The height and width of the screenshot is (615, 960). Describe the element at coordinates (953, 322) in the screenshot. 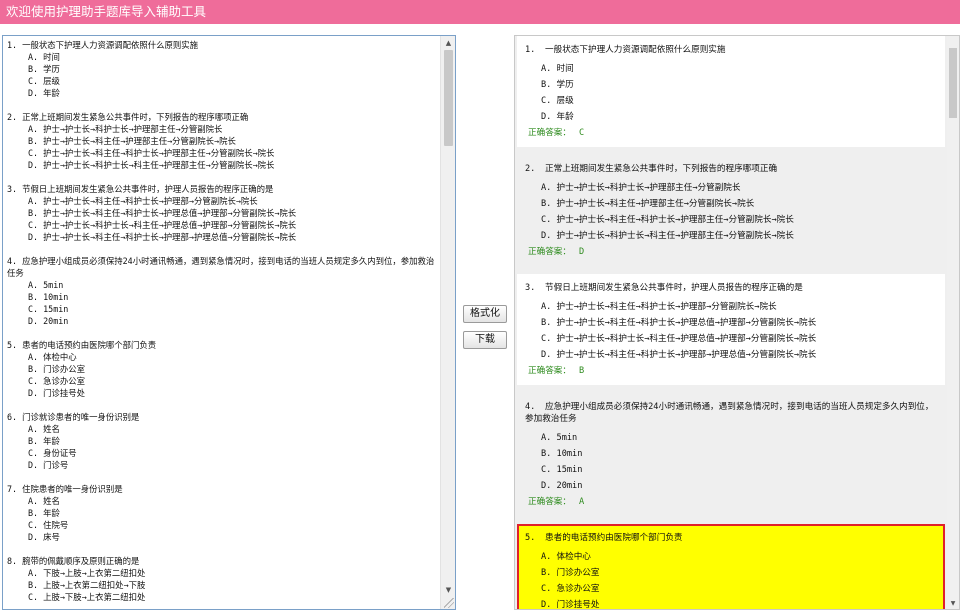

I see `preview-scrollbar: ▼` at that location.